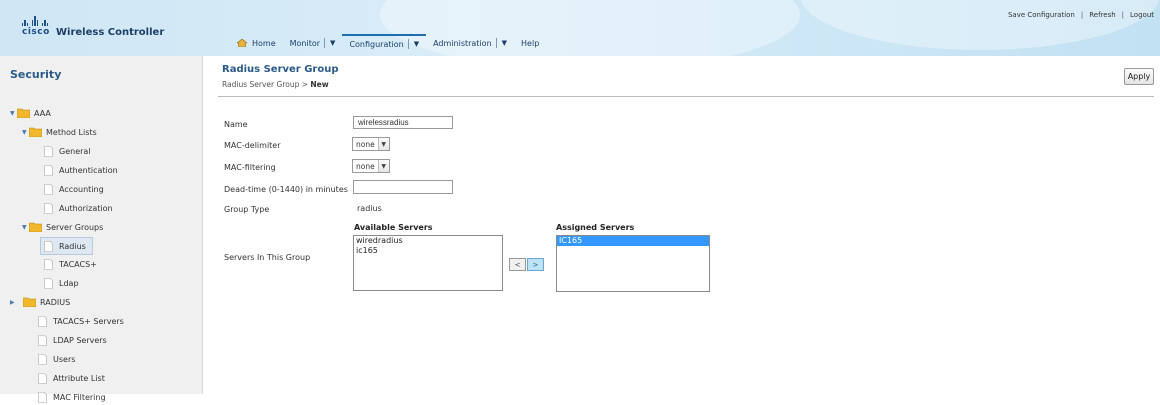 The image size is (1160, 405). Describe the element at coordinates (369, 208) in the screenshot. I see `group-type-value: radius` at that location.